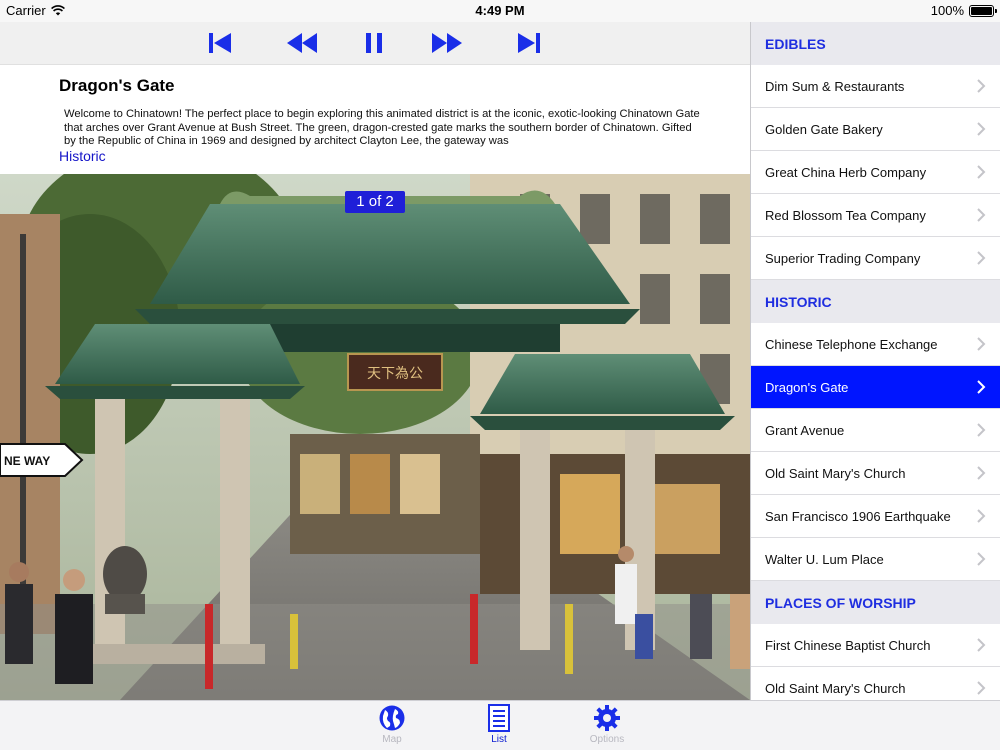  I want to click on list-item-label: San Francisco 1906 Earthquake, so click(858, 516).